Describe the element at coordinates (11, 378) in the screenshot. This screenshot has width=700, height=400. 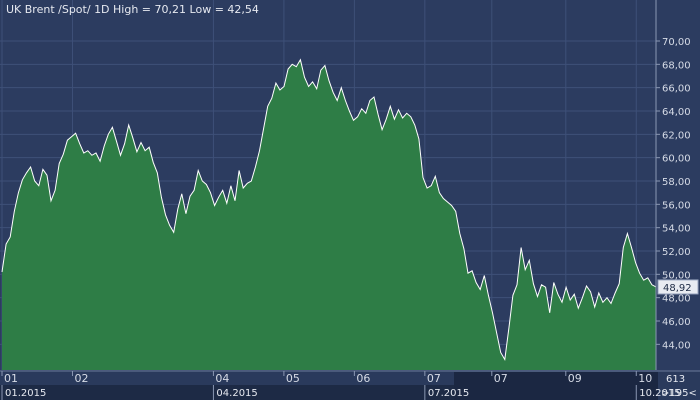
I see `x-tick-label: 01` at that location.